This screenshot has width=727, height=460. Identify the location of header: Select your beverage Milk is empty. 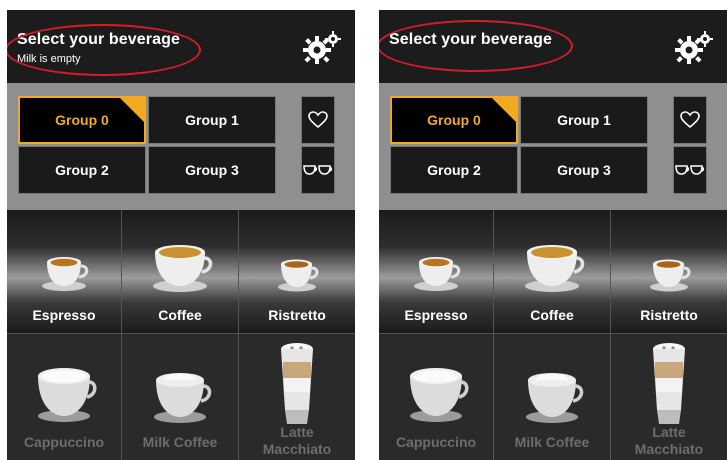
(181, 46).